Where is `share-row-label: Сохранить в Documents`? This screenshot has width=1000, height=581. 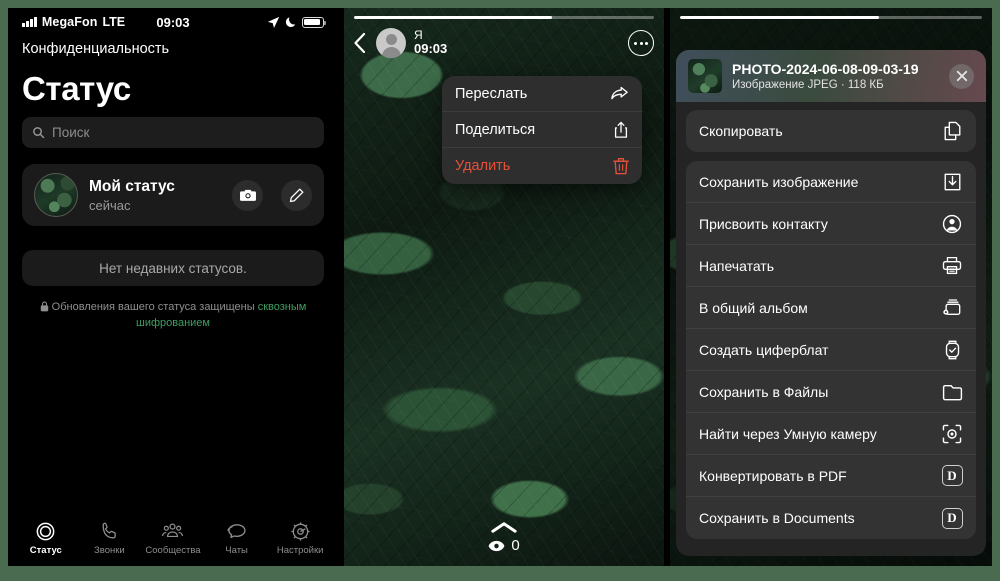
share-row-label: Сохранить в Documents is located at coordinates (777, 518).